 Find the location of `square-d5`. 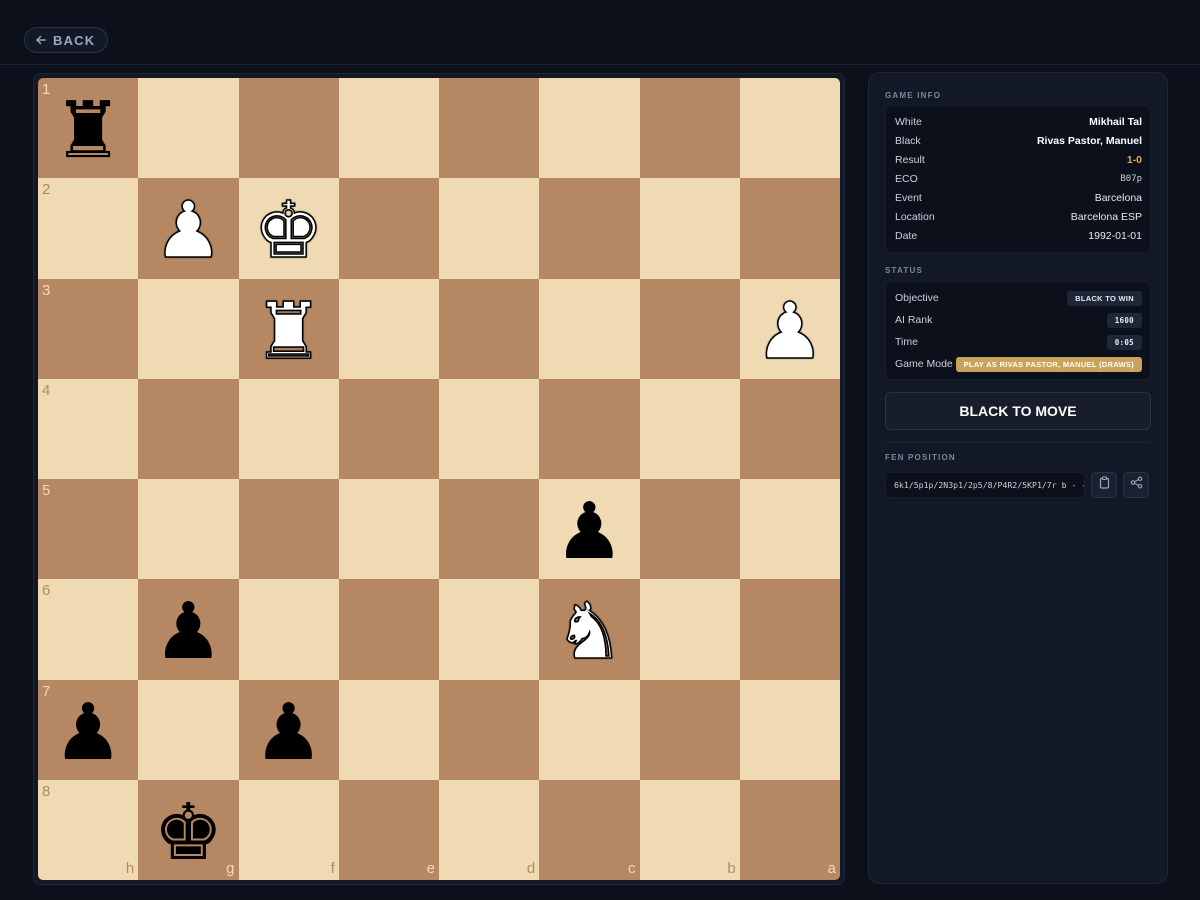

square-d5 is located at coordinates (489, 529).